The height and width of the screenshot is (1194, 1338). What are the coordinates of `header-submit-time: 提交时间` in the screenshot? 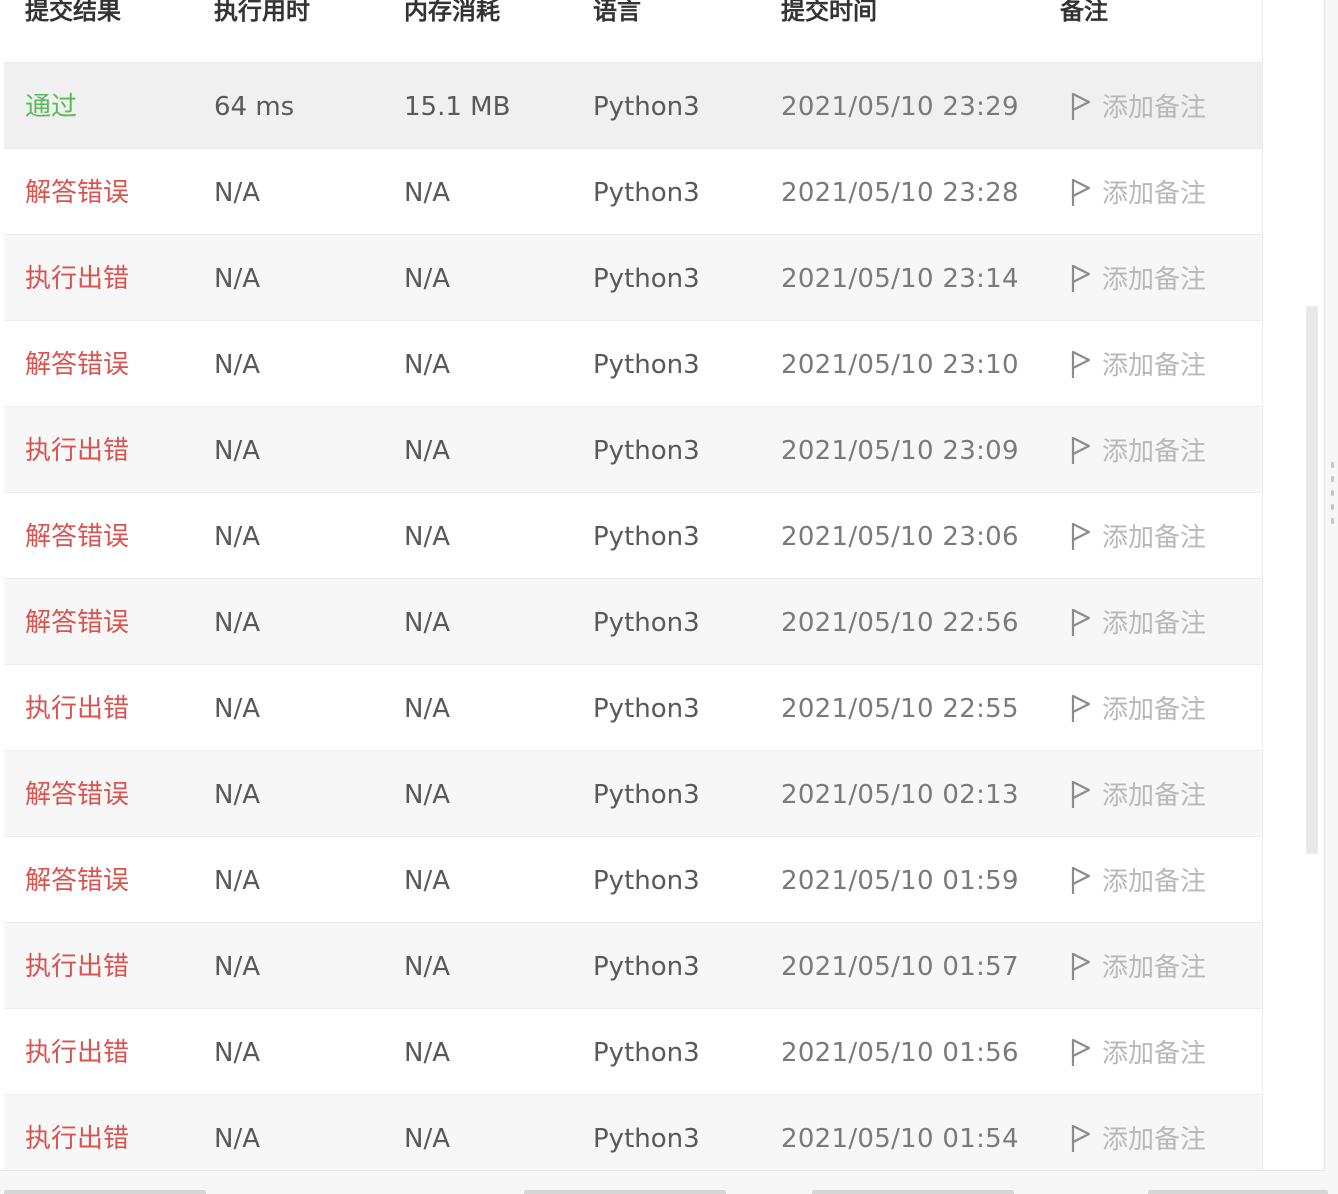 It's located at (829, 11).